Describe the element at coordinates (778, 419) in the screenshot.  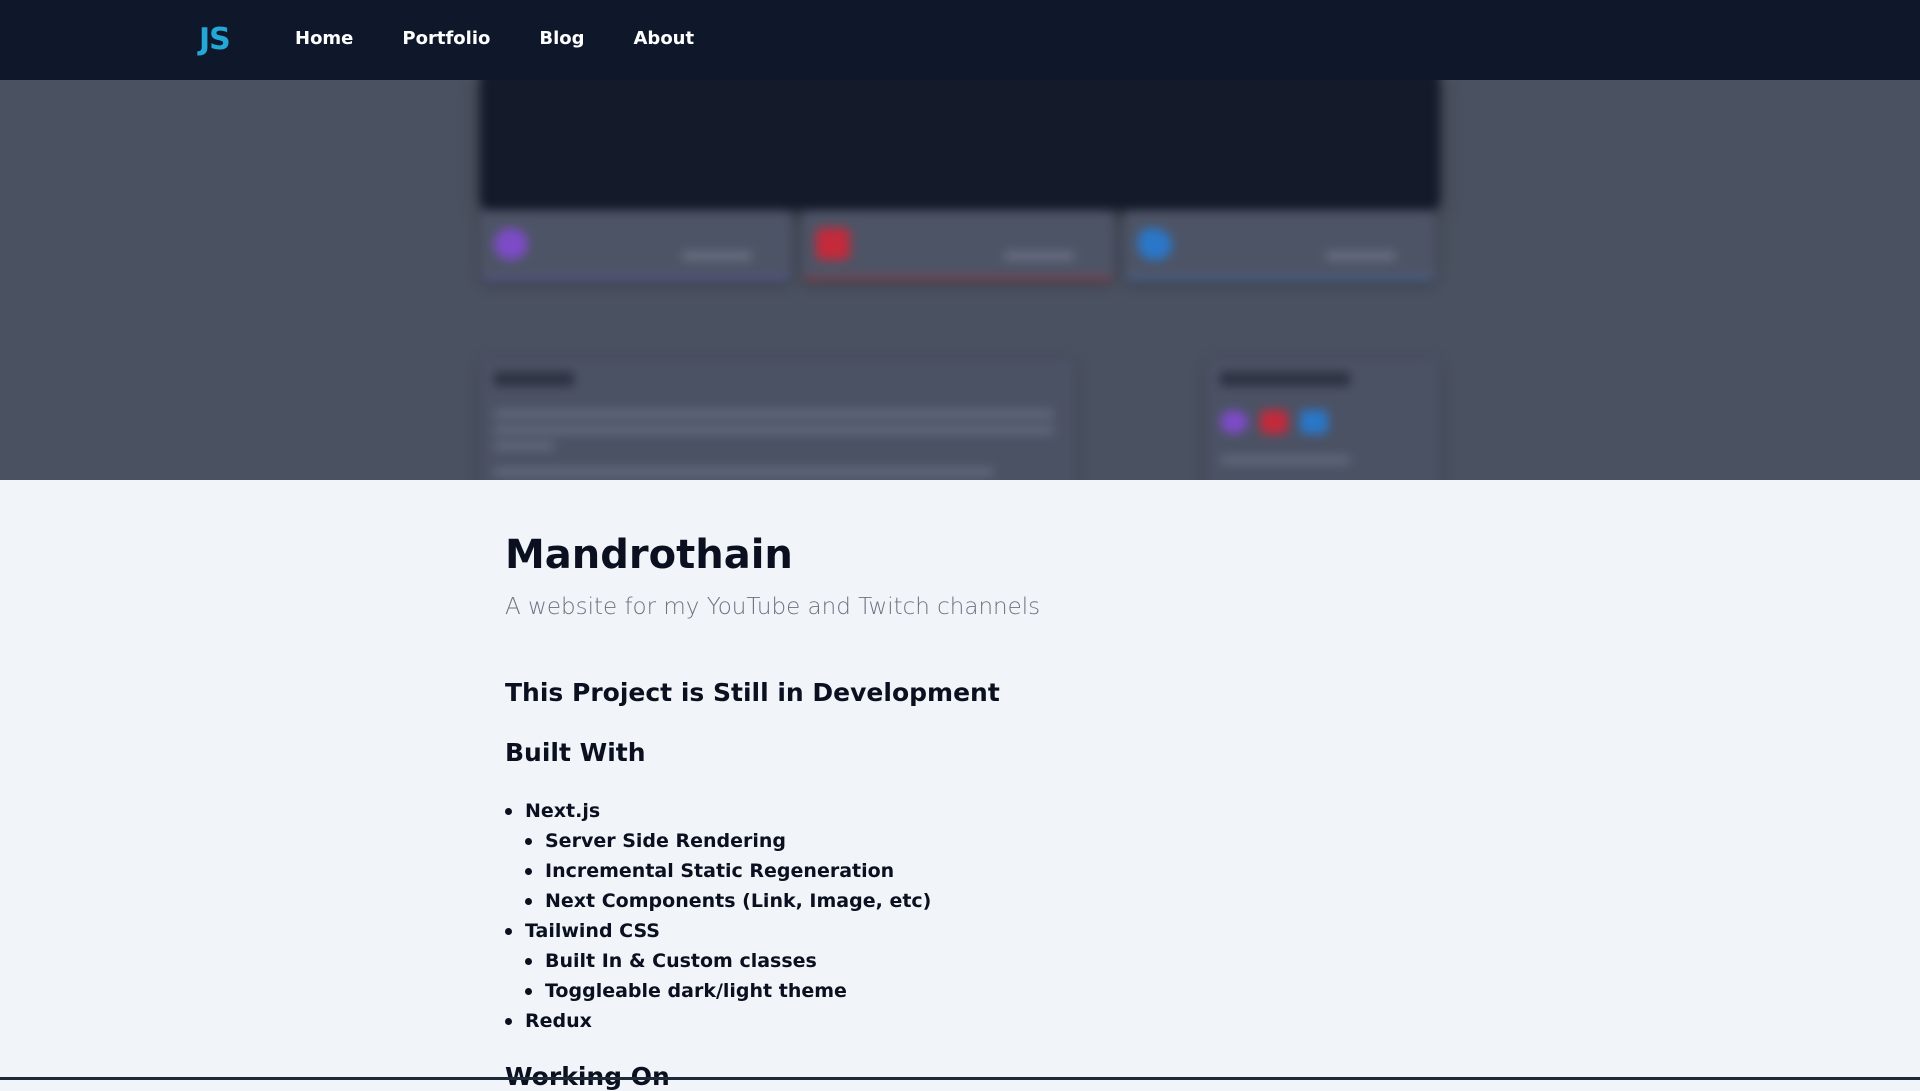
I see `preview-text-panel` at that location.